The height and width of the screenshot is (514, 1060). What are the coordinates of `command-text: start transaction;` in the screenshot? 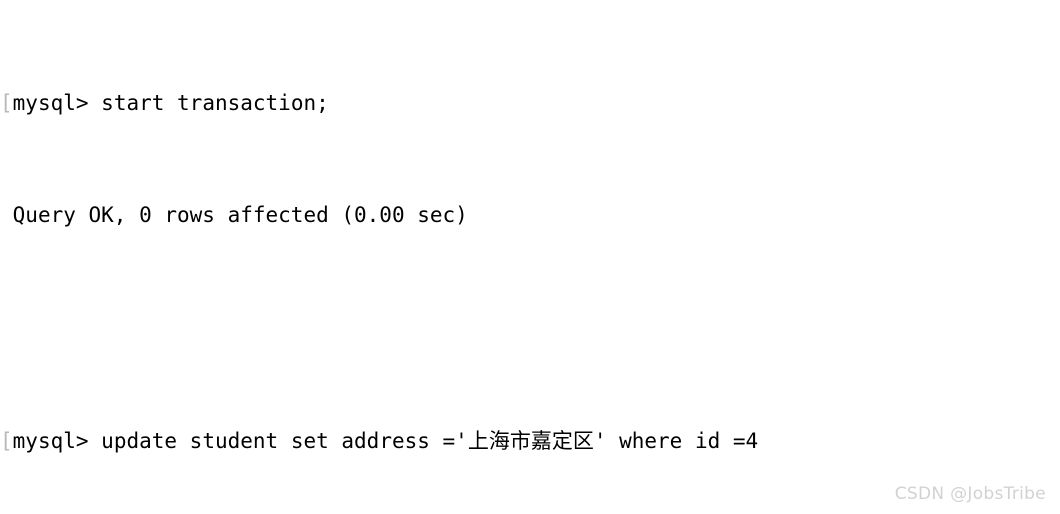 It's located at (215, 102).